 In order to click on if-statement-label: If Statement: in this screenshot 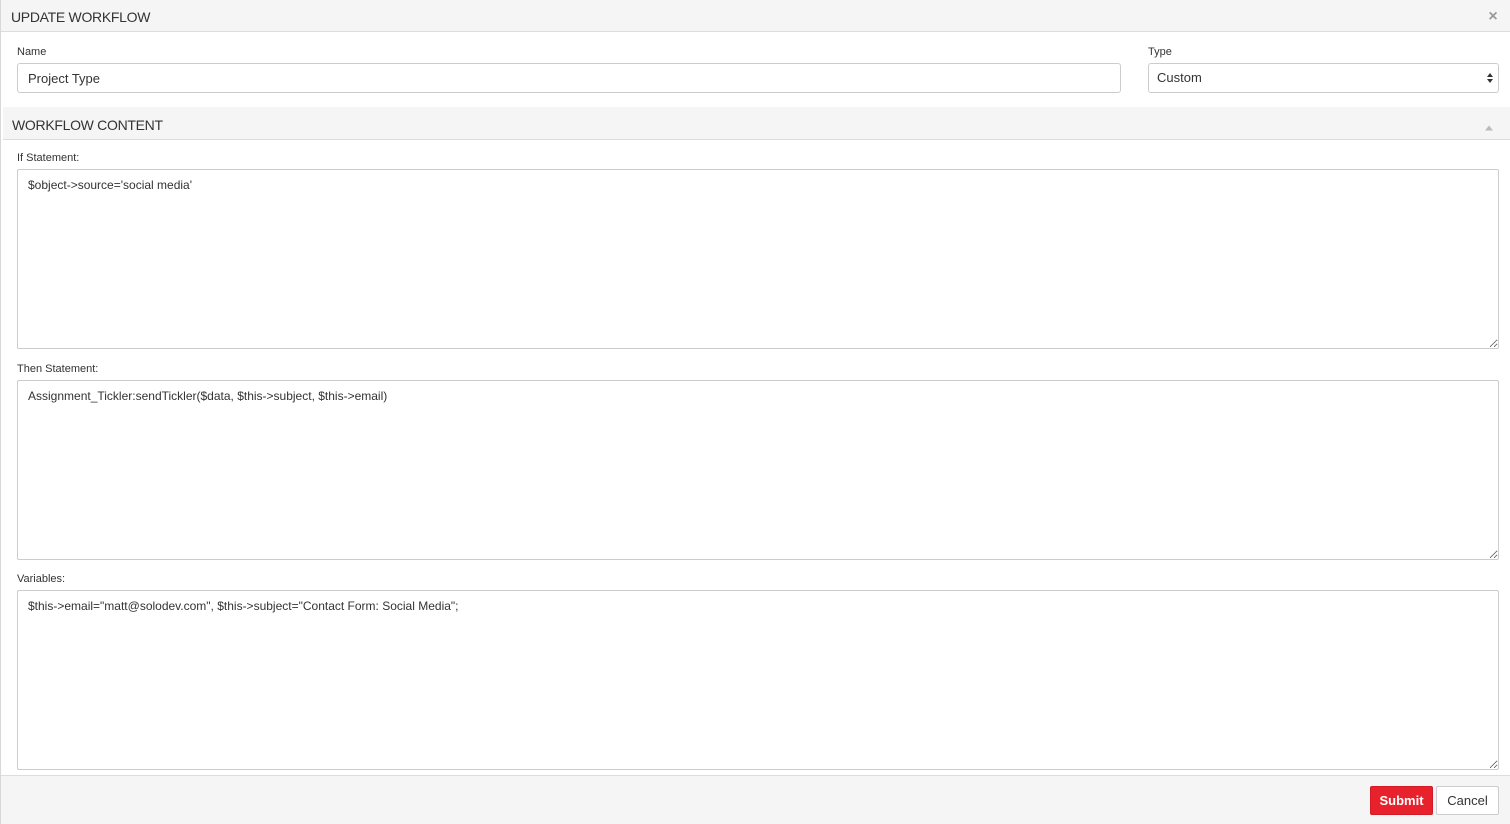, I will do `click(48, 158)`.